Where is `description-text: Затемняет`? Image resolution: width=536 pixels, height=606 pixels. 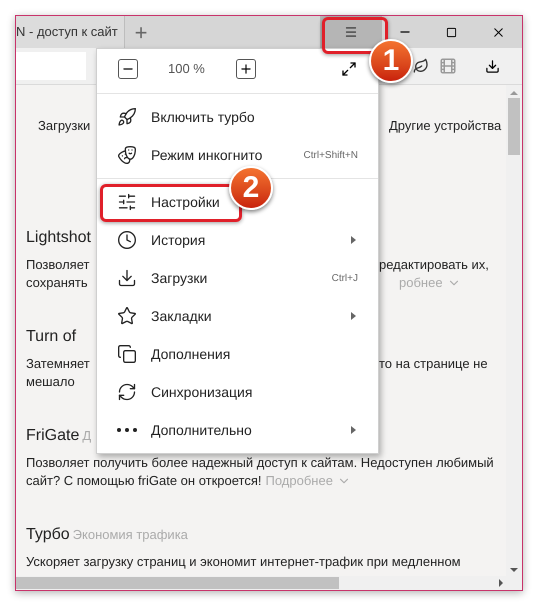 description-text: Затемняет is located at coordinates (58, 363).